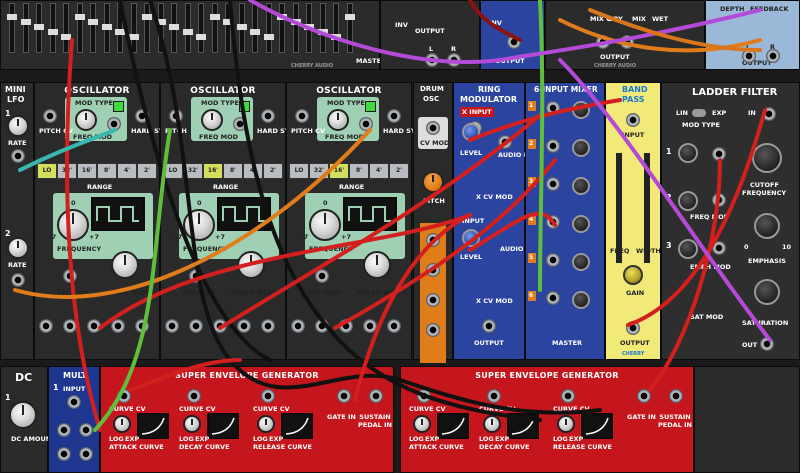 The image size is (800, 473). What do you see at coordinates (767, 292) in the screenshot?
I see `ladder-saturation-knob` at bounding box center [767, 292].